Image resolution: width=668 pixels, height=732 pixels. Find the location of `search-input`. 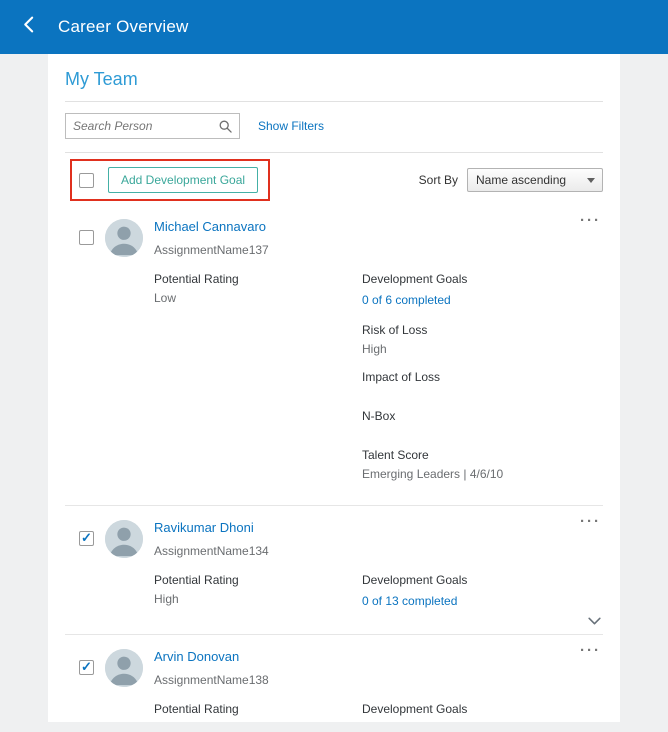

search-input is located at coordinates (146, 126).